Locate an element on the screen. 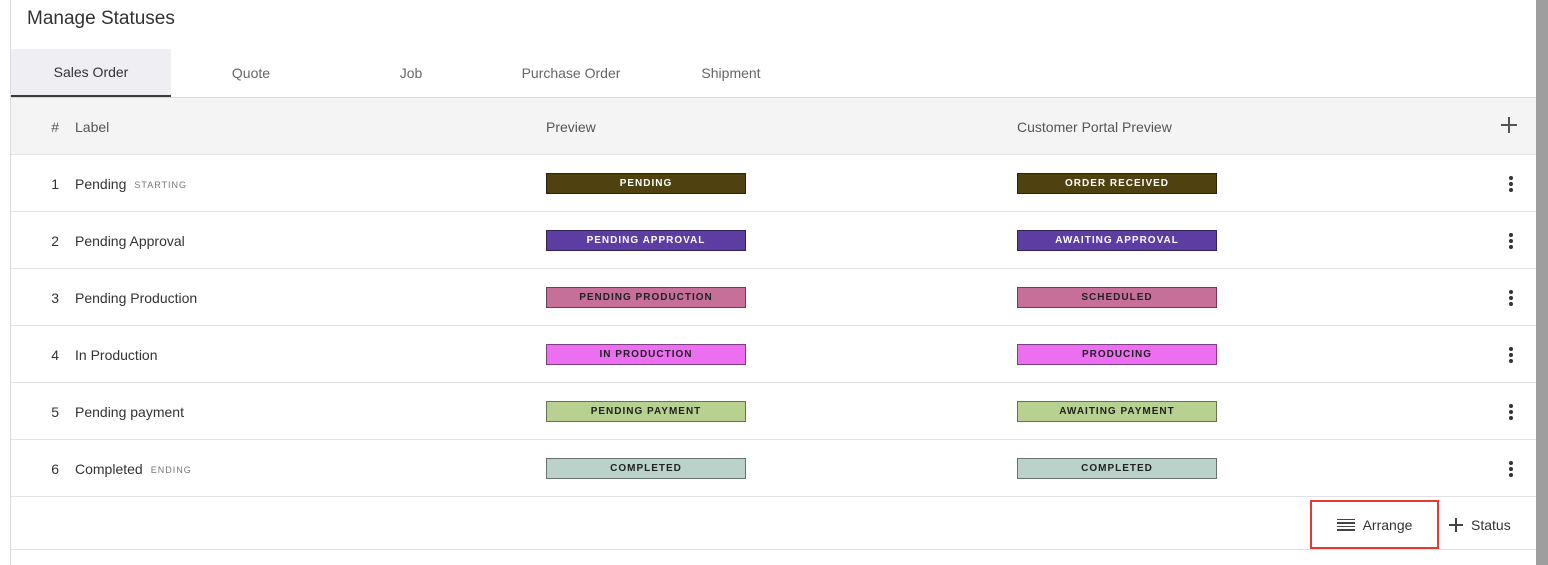 The width and height of the screenshot is (1548, 565). add-status-plus-icon is located at coordinates (1509, 125).